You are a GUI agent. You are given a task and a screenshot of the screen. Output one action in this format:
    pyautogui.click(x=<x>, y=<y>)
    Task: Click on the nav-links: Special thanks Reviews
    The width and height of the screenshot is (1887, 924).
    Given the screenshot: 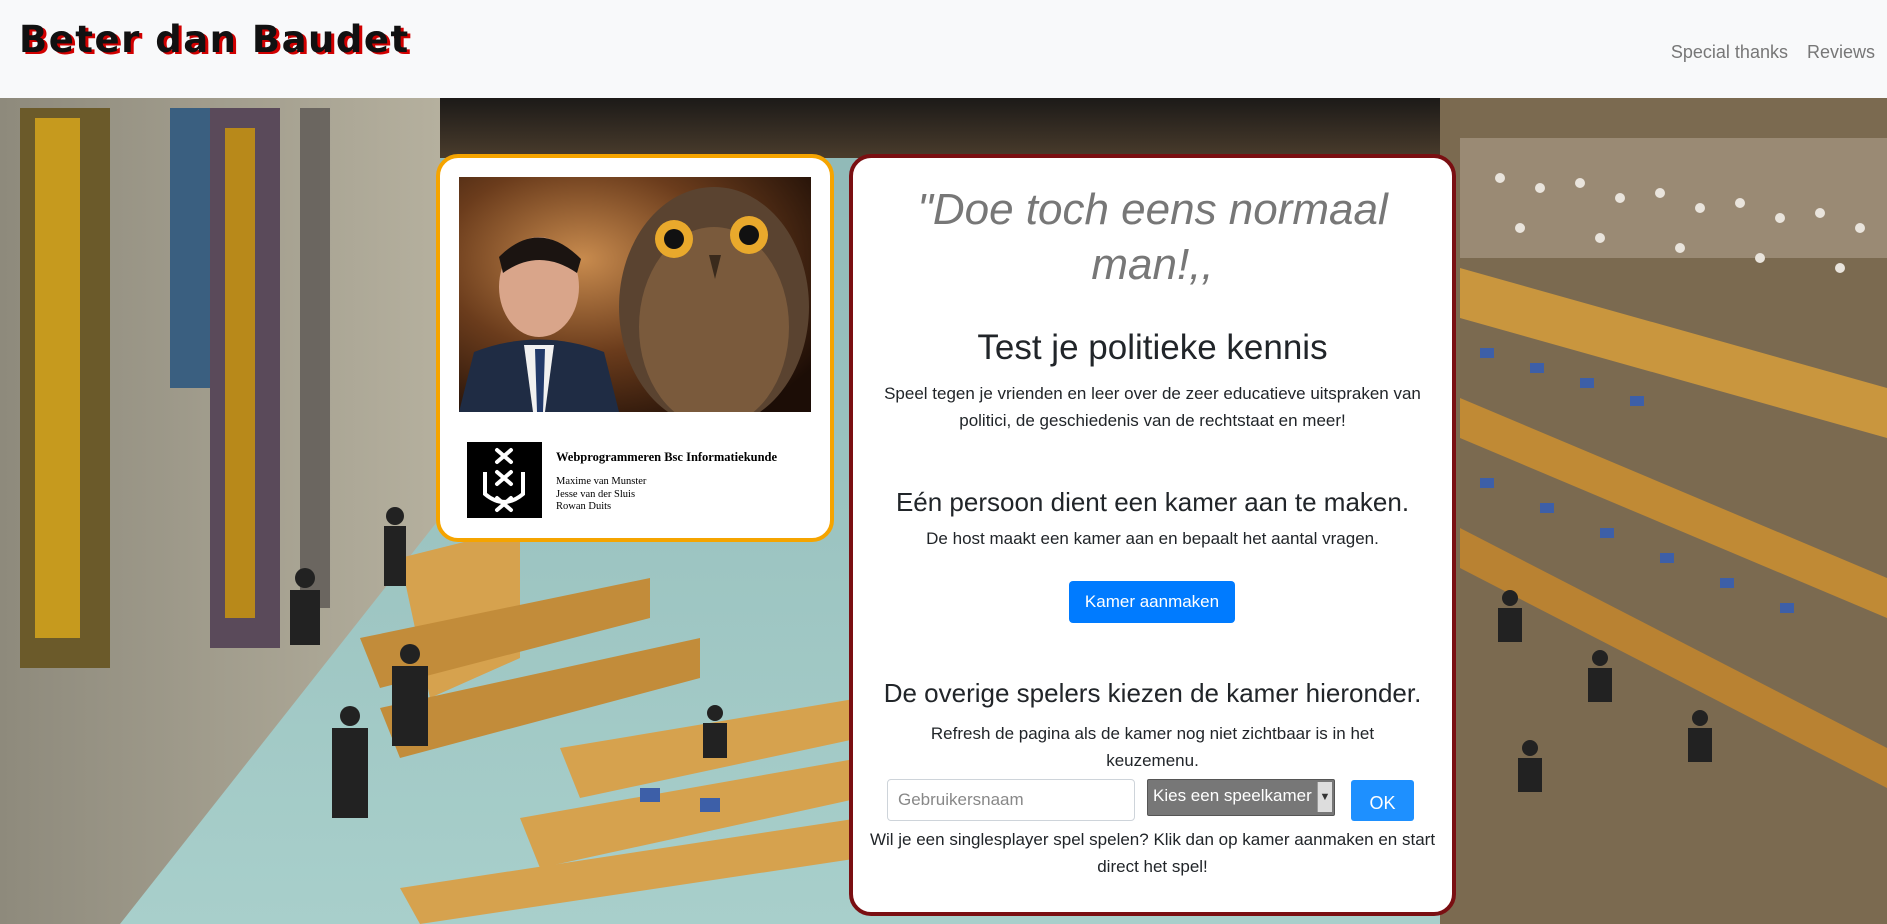 What is the action you would take?
    pyautogui.click(x=1773, y=52)
    